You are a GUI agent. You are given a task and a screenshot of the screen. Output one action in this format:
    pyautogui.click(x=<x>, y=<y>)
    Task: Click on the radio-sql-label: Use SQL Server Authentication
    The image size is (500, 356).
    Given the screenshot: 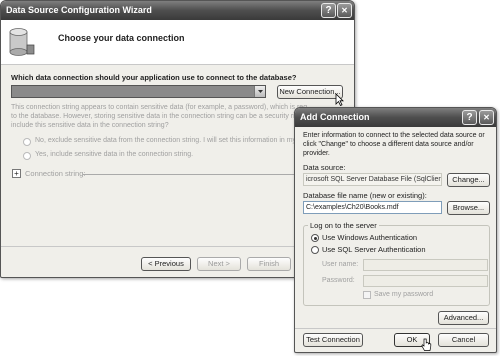 What is the action you would take?
    pyautogui.click(x=374, y=249)
    